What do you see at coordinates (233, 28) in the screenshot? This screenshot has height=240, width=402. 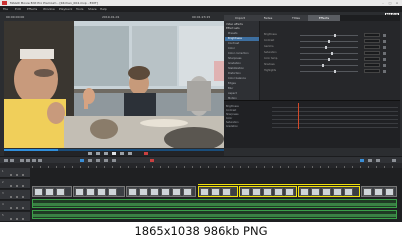 I see `effects-subheader: Effect sets` at bounding box center [233, 28].